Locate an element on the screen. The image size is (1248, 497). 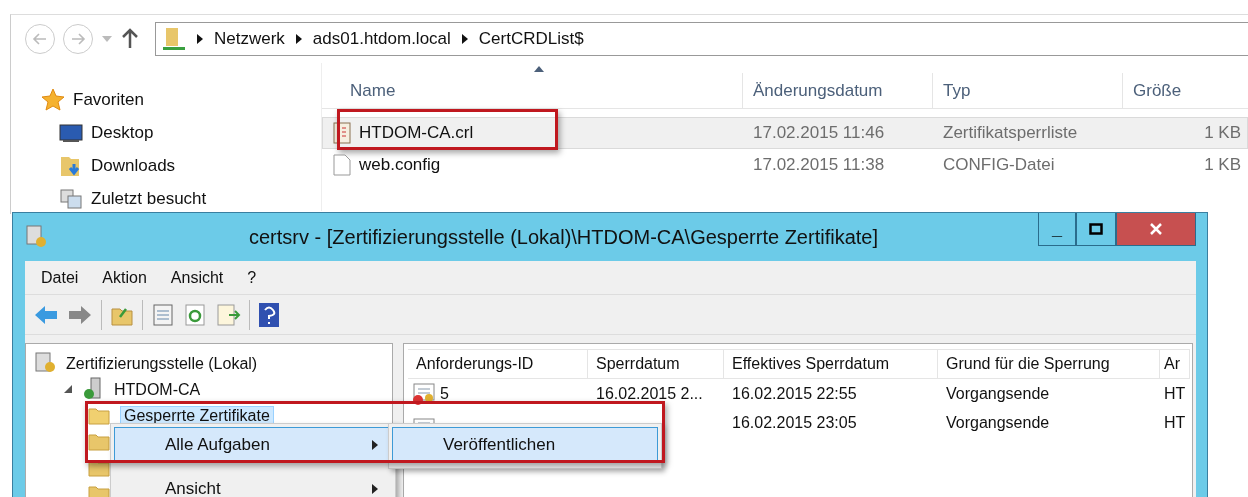
file-type: Zertifikatsperrliste is located at coordinates (1010, 133).